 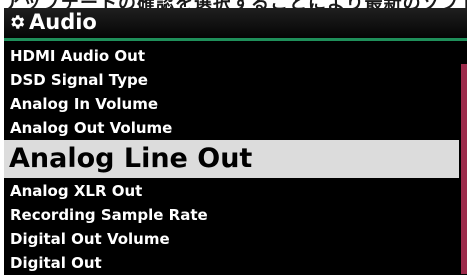 I want to click on menu-item-analog-out-volume: Analog Out Volume, so click(x=231, y=128).